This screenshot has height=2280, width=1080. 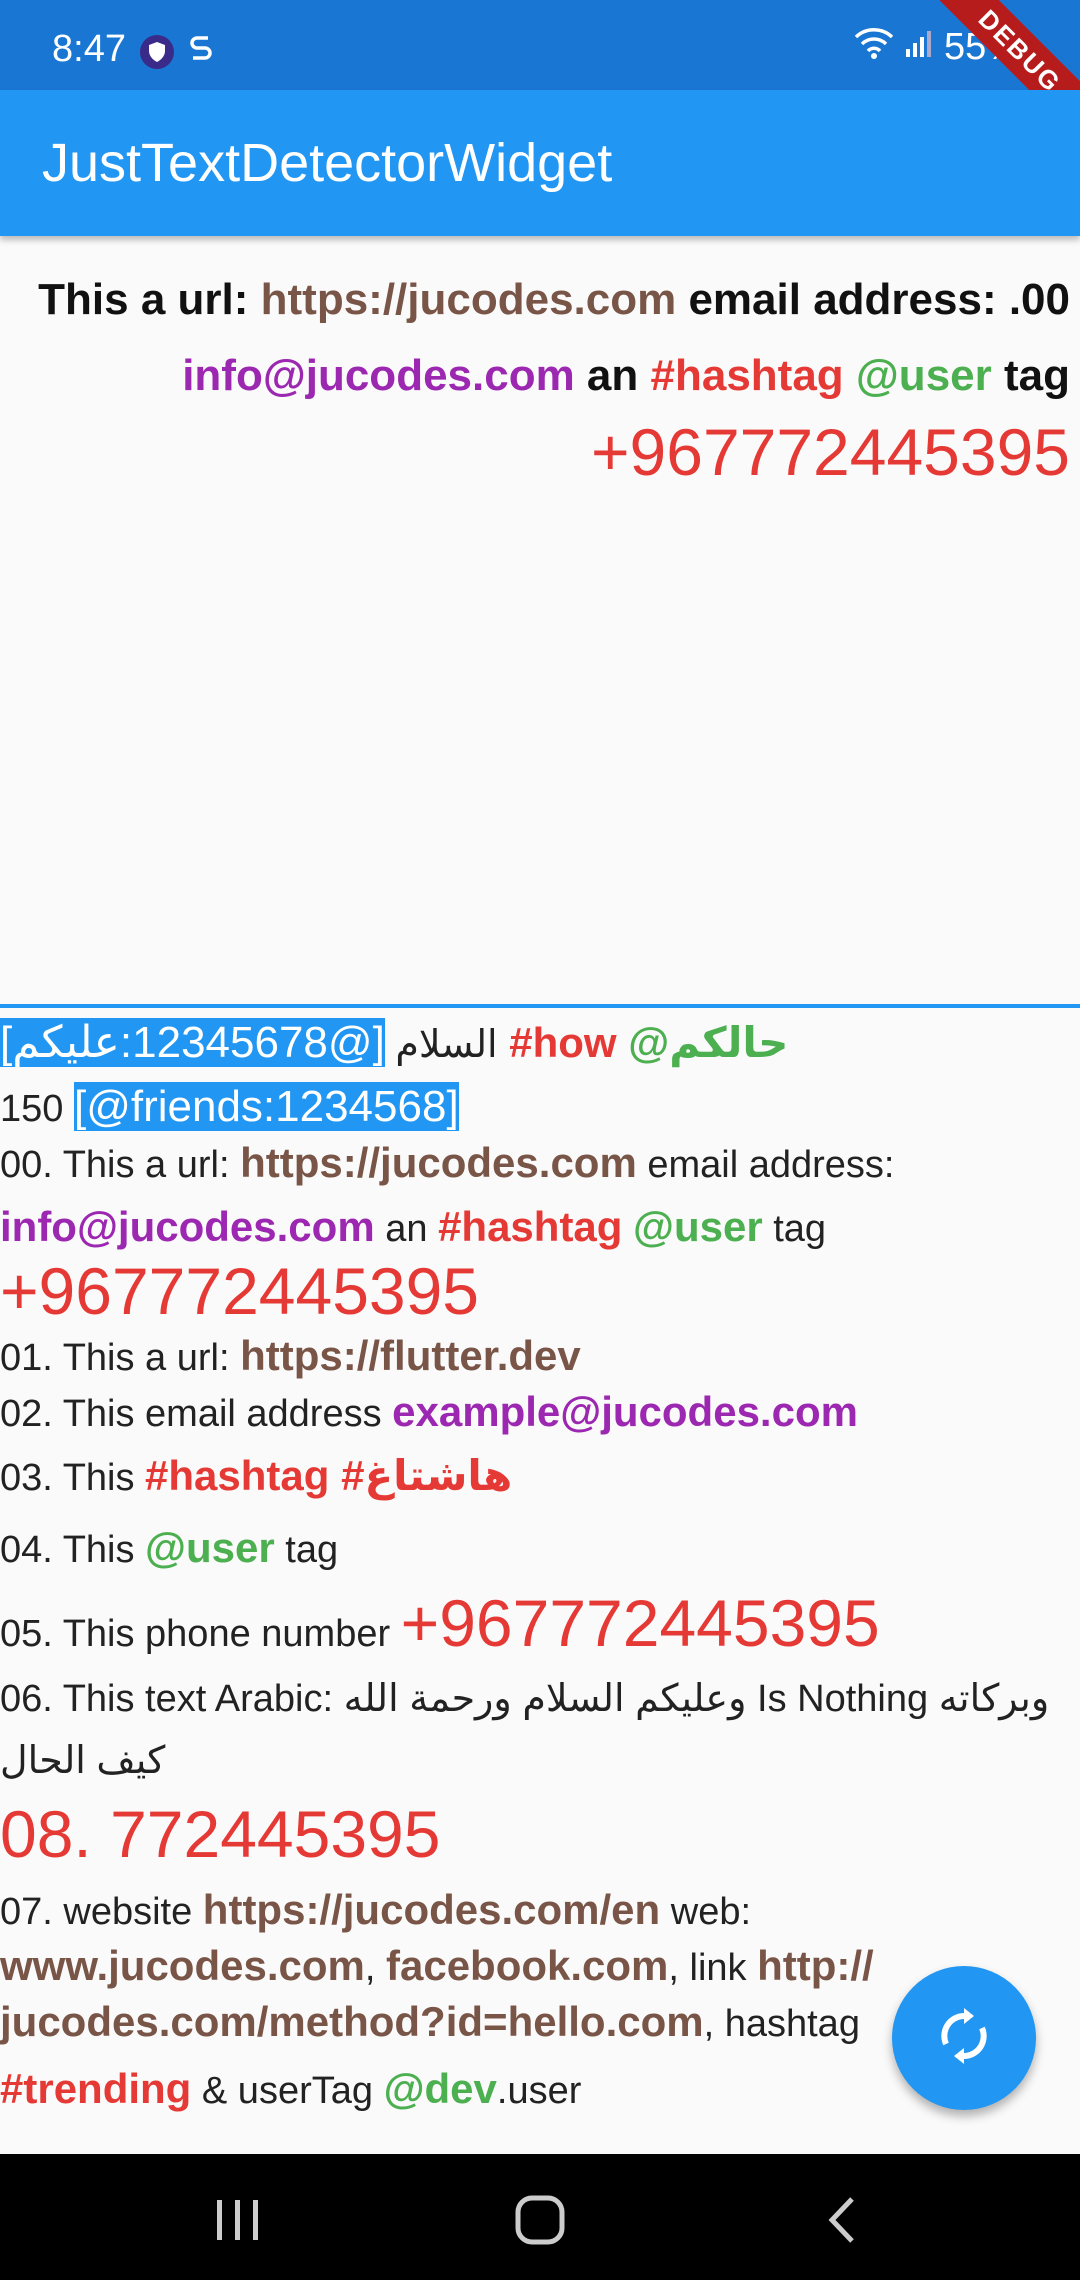 What do you see at coordinates (177, 51) in the screenshot?
I see `status-notification-icons` at bounding box center [177, 51].